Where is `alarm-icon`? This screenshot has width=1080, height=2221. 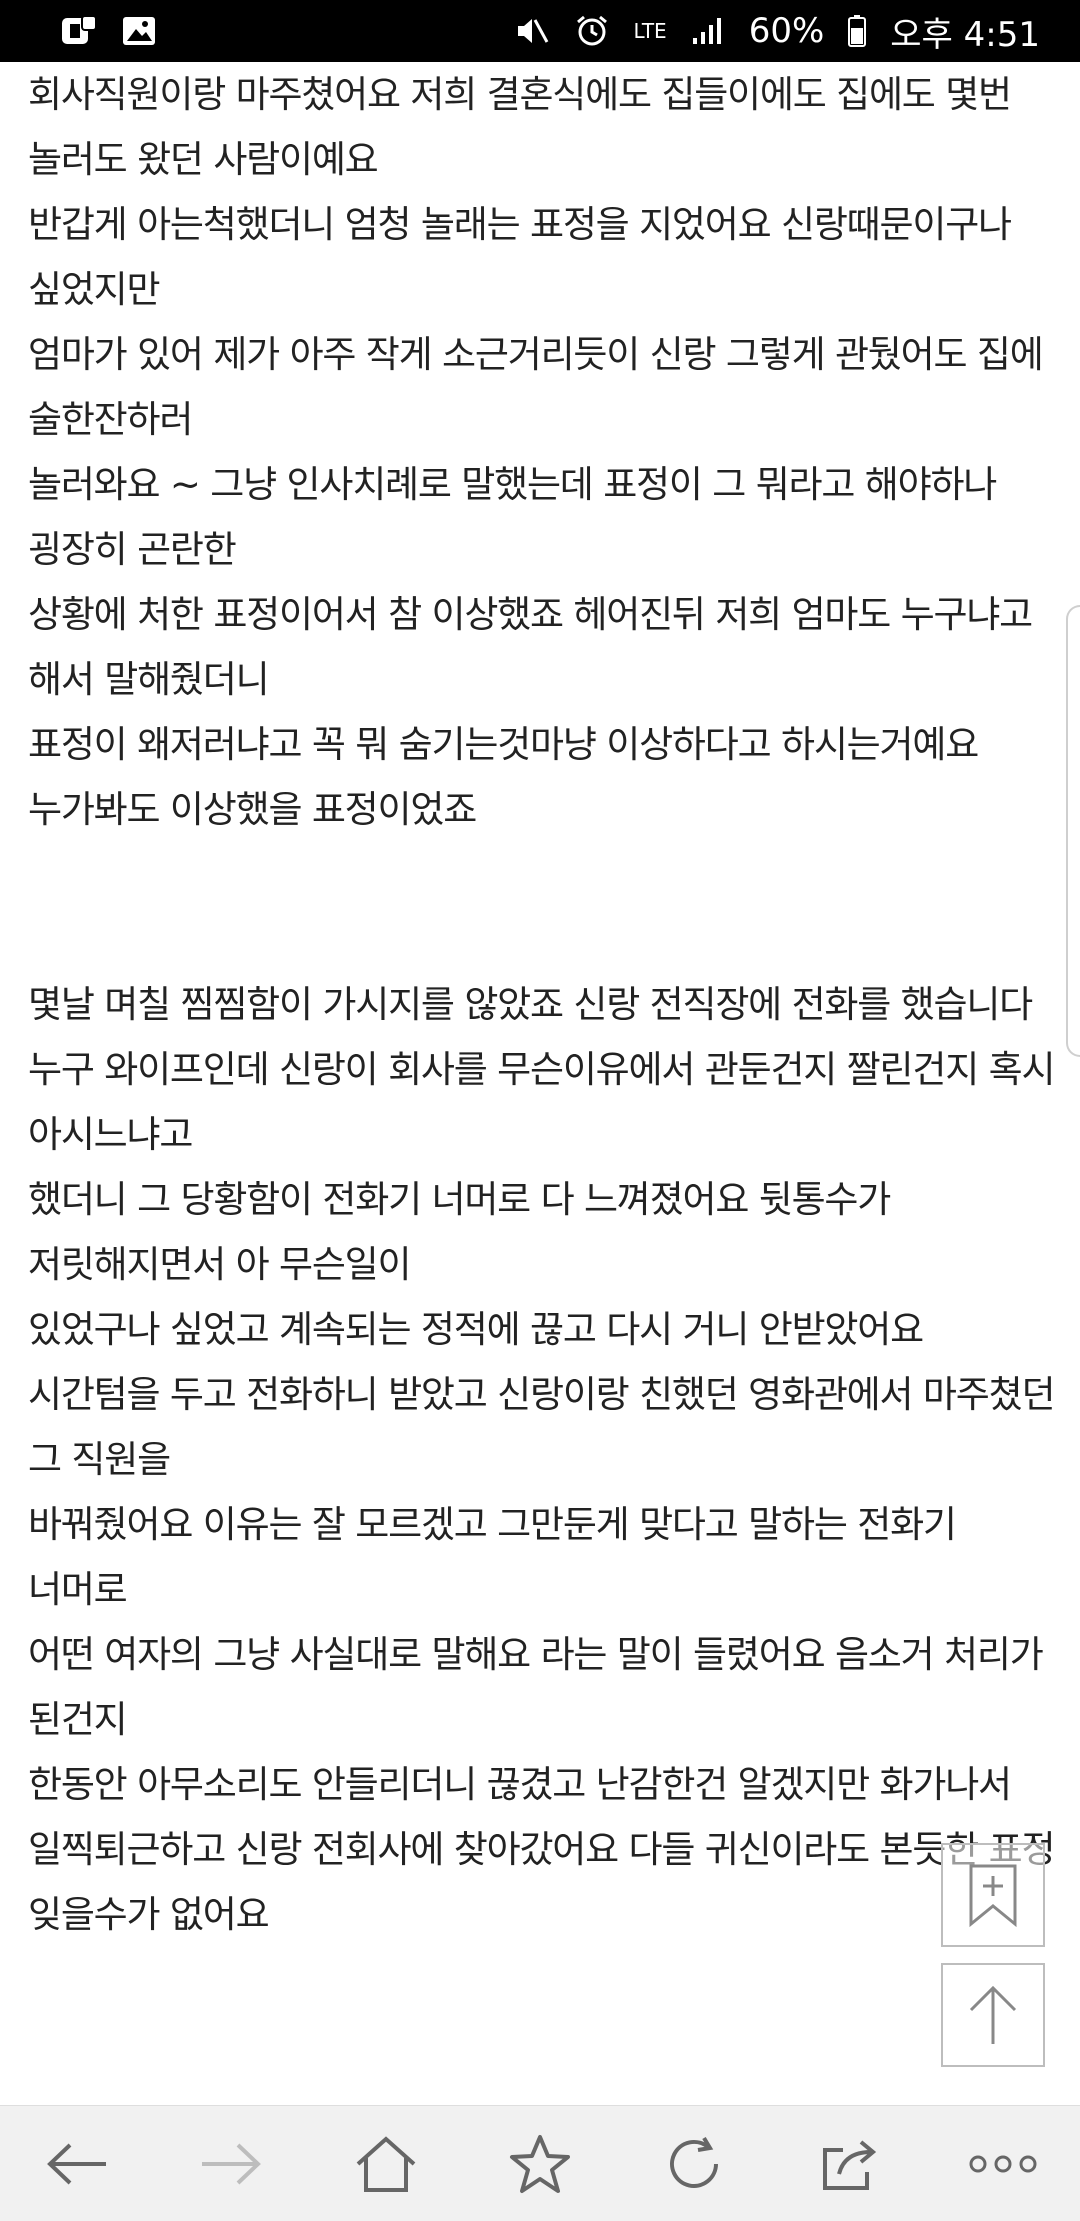
alarm-icon is located at coordinates (592, 30).